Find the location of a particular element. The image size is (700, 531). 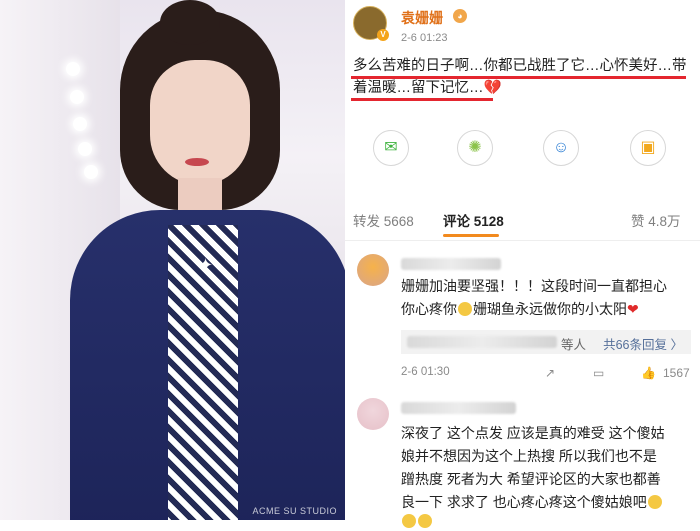

post-text-line: 多么苦难的日子啊…你都已战胜了它…心怀美好…带 is located at coordinates (520, 66).